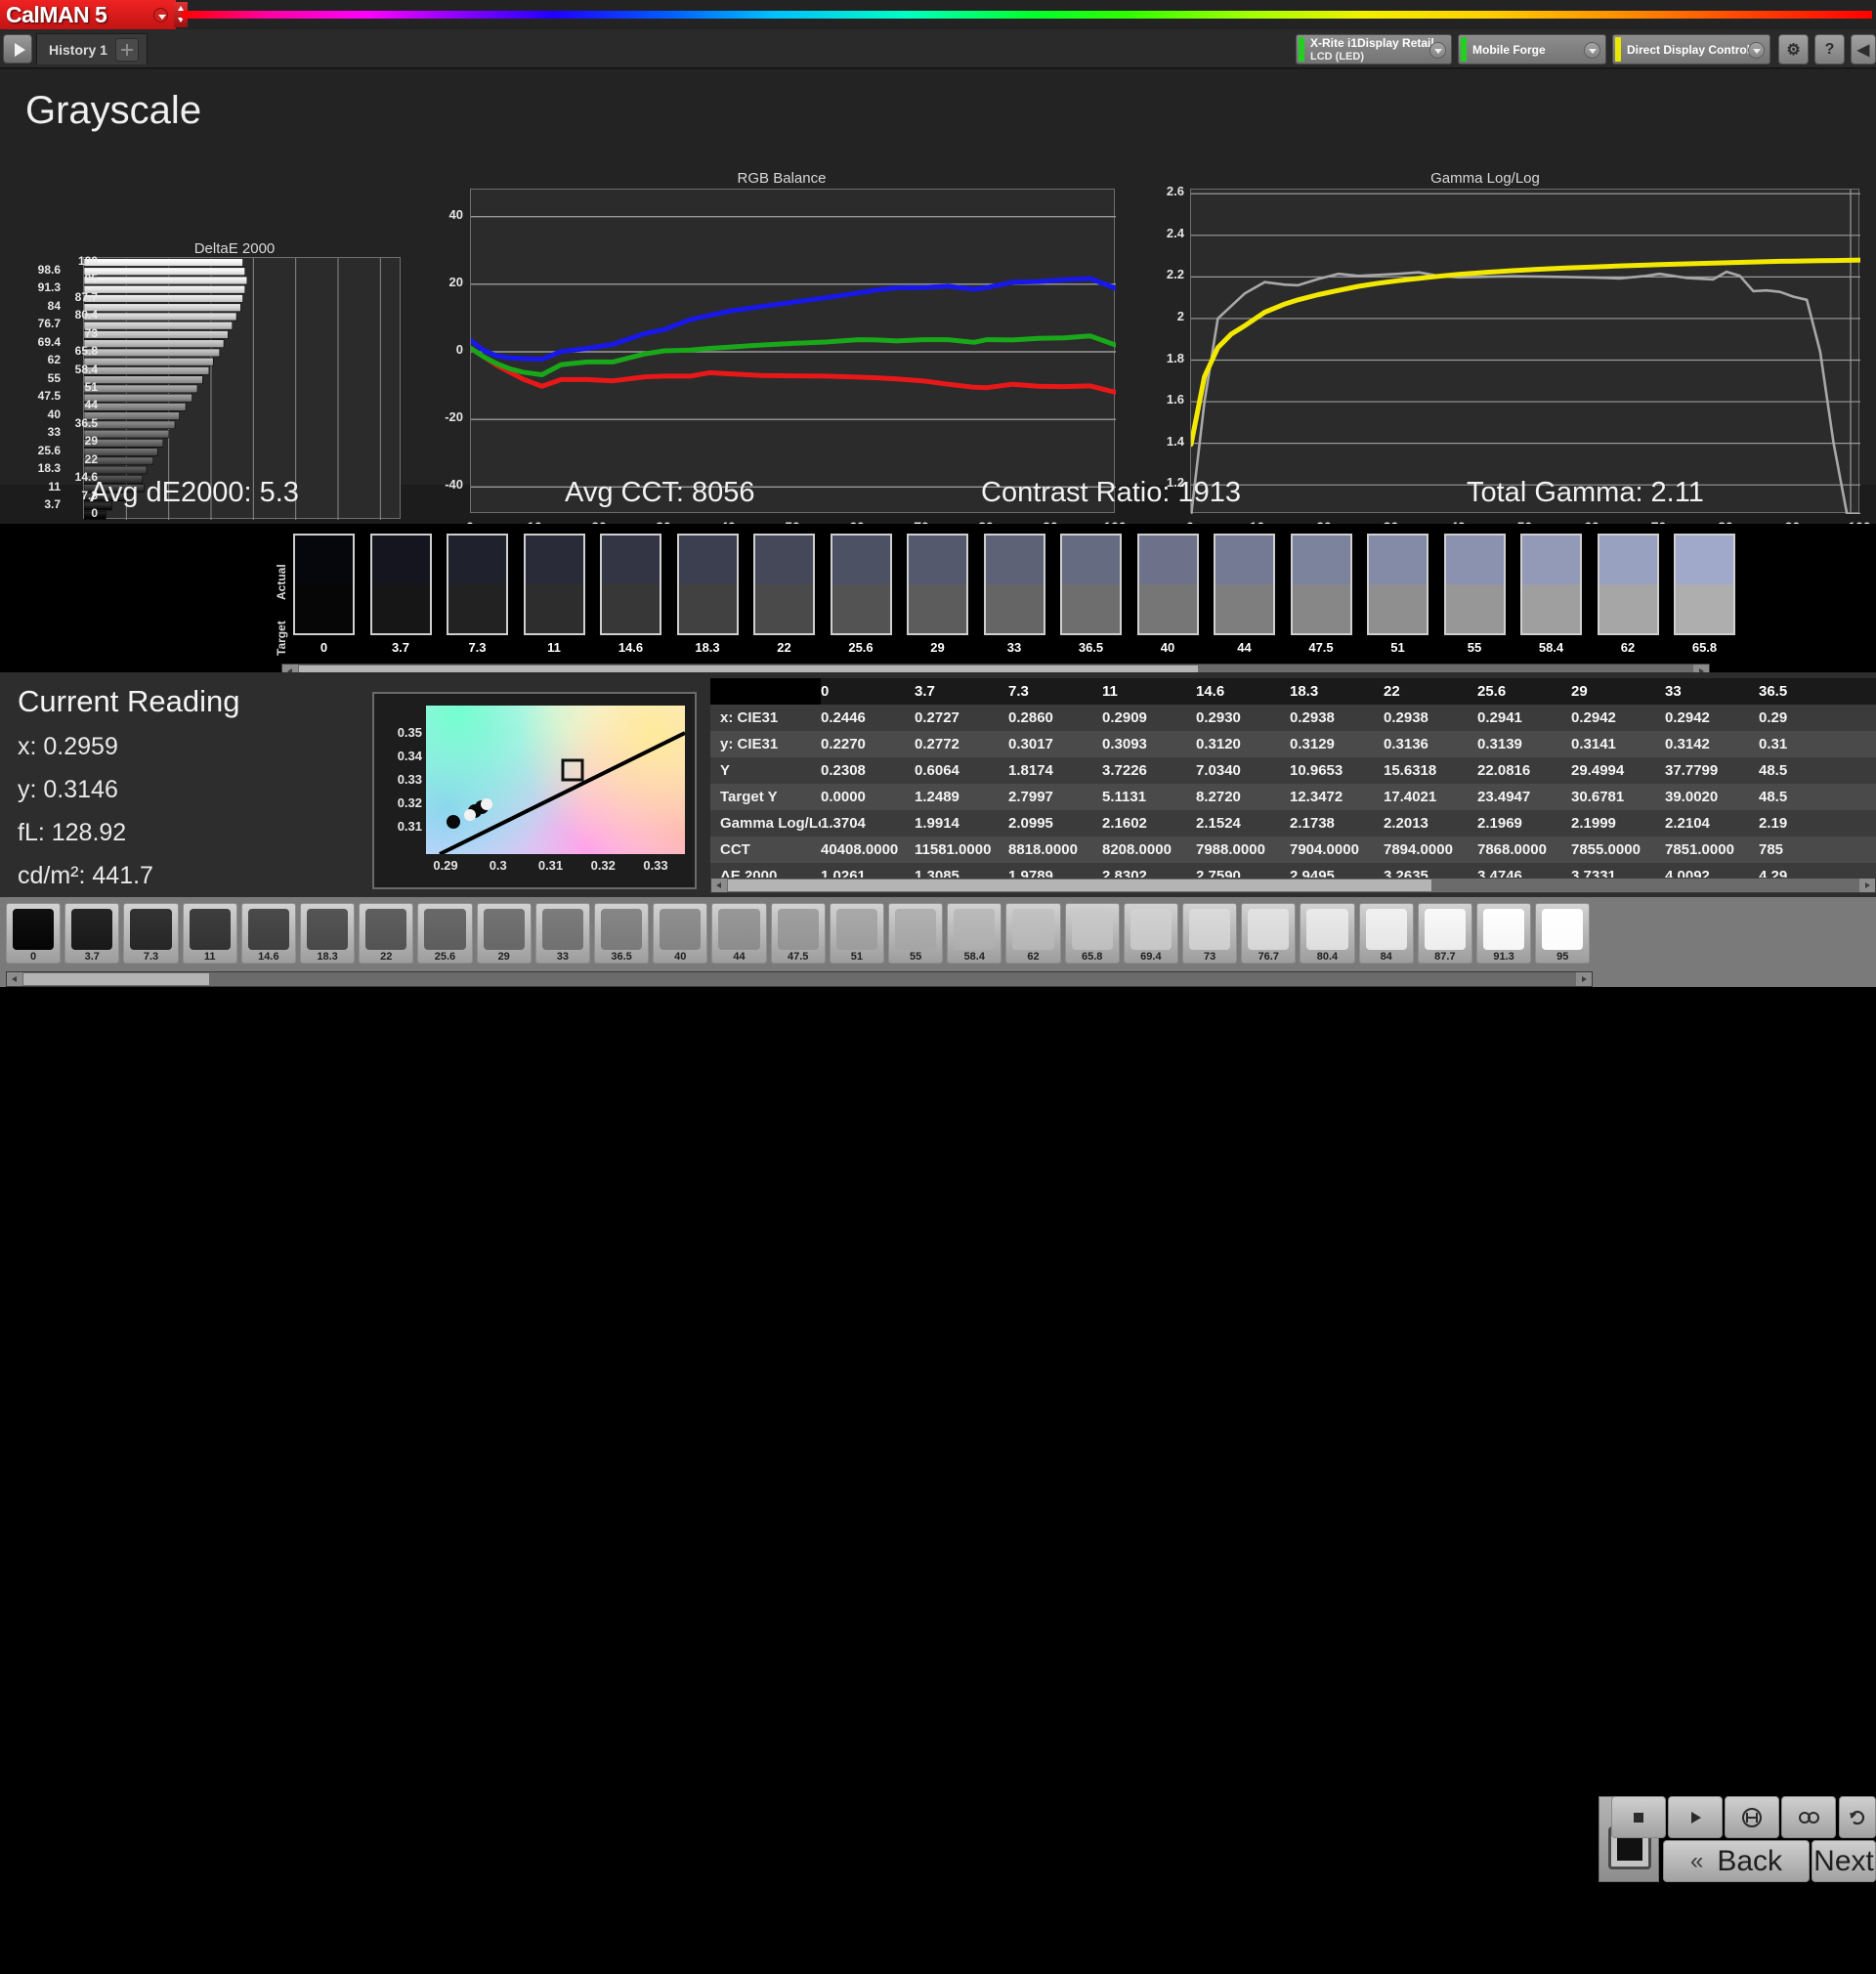 Image resolution: width=1876 pixels, height=1974 pixels. I want to click on footer-swatch: 29, so click(504, 933).